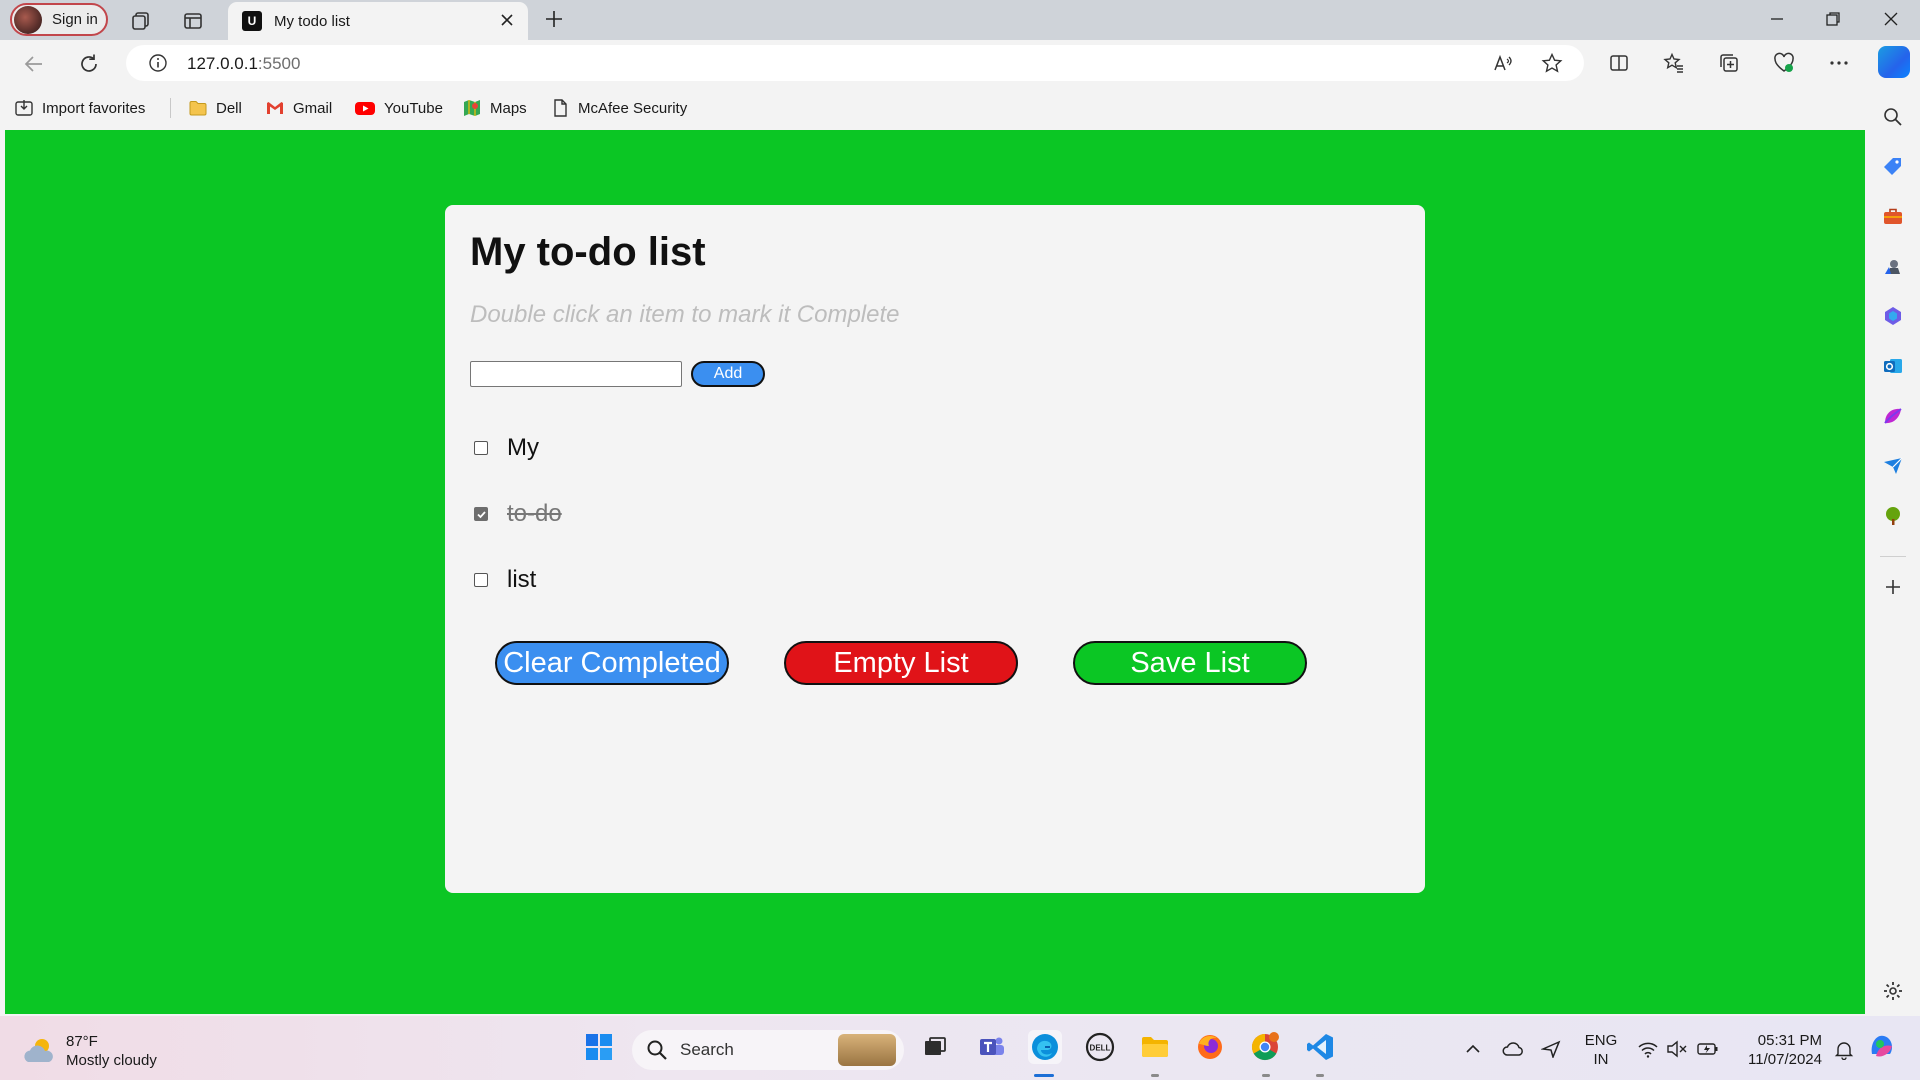 Image resolution: width=1920 pixels, height=1080 pixels. What do you see at coordinates (79, 108) in the screenshot?
I see `fav-import-favorites: Import favorites` at bounding box center [79, 108].